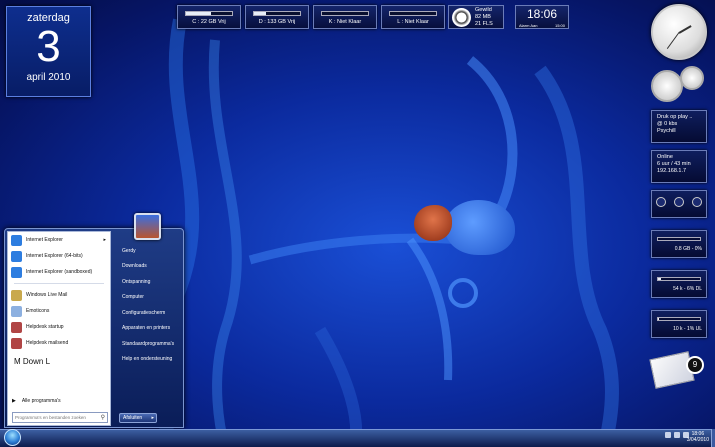 This screenshot has width=715, height=447. I want to click on media-line-3: Psychill, so click(666, 131).